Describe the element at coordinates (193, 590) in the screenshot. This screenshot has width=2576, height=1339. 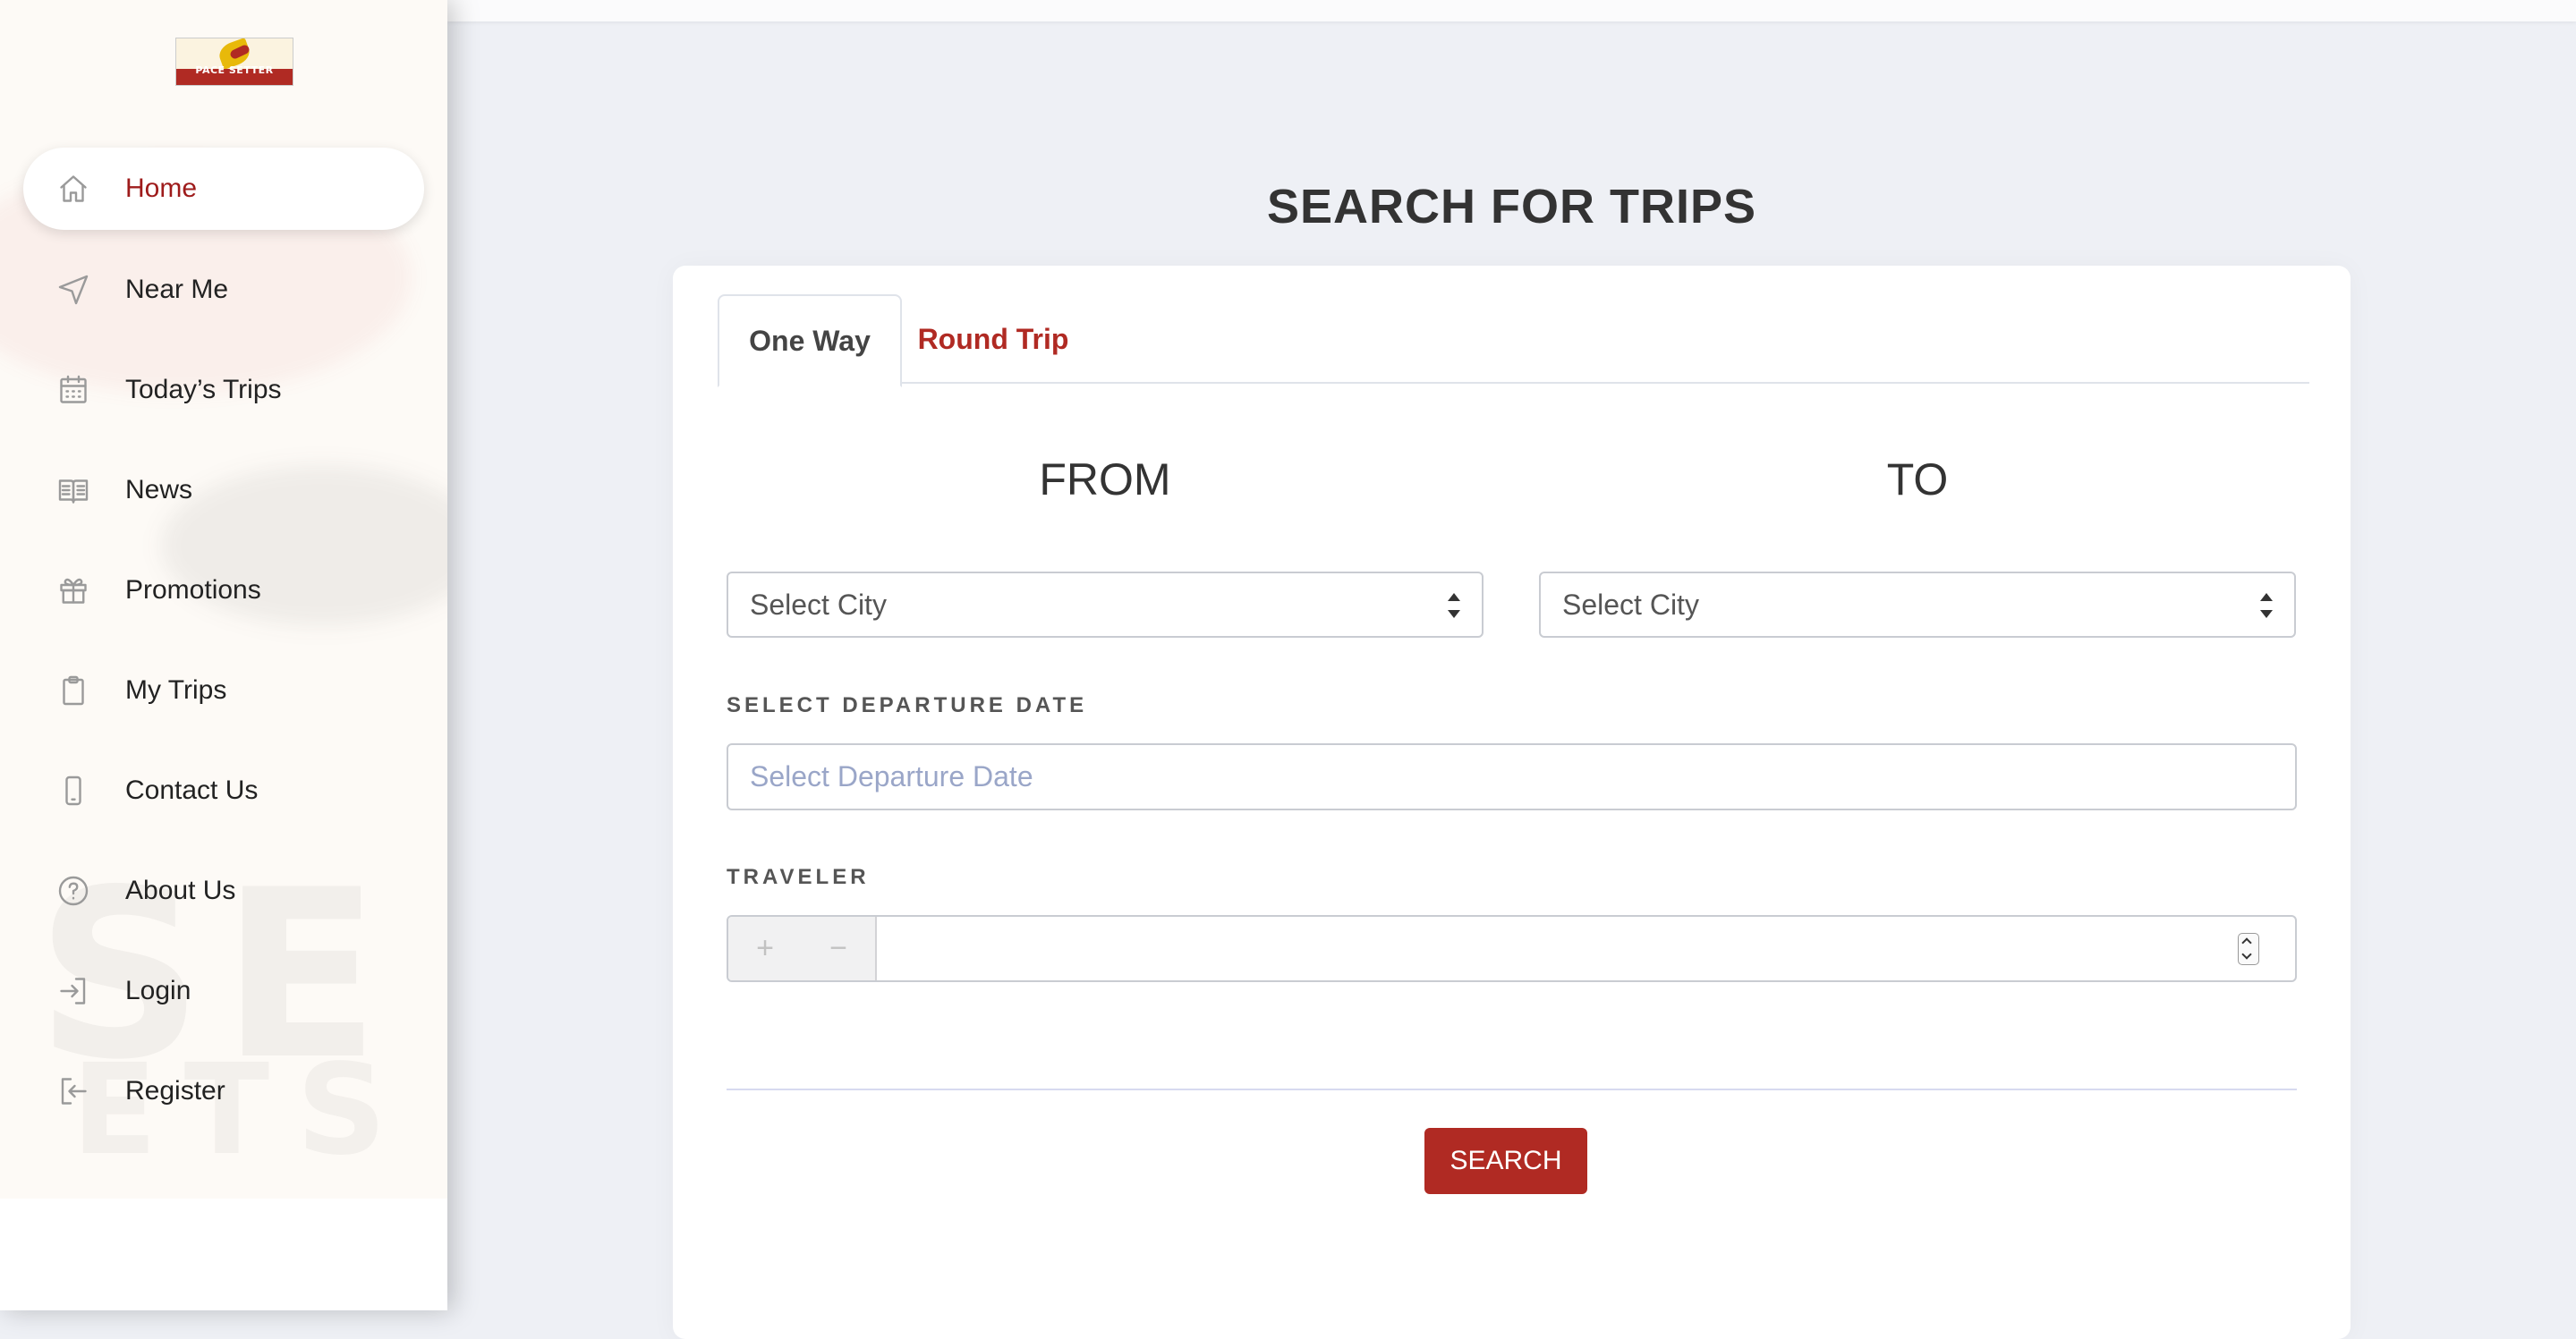
I see `sidebar-item-label: Promotions` at that location.